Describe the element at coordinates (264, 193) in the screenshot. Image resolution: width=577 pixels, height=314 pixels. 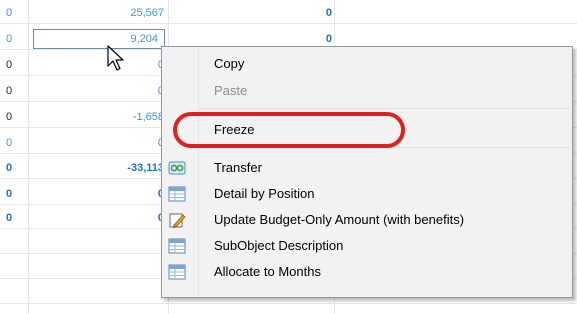
I see `menu-item-label: Detail by Position` at that location.